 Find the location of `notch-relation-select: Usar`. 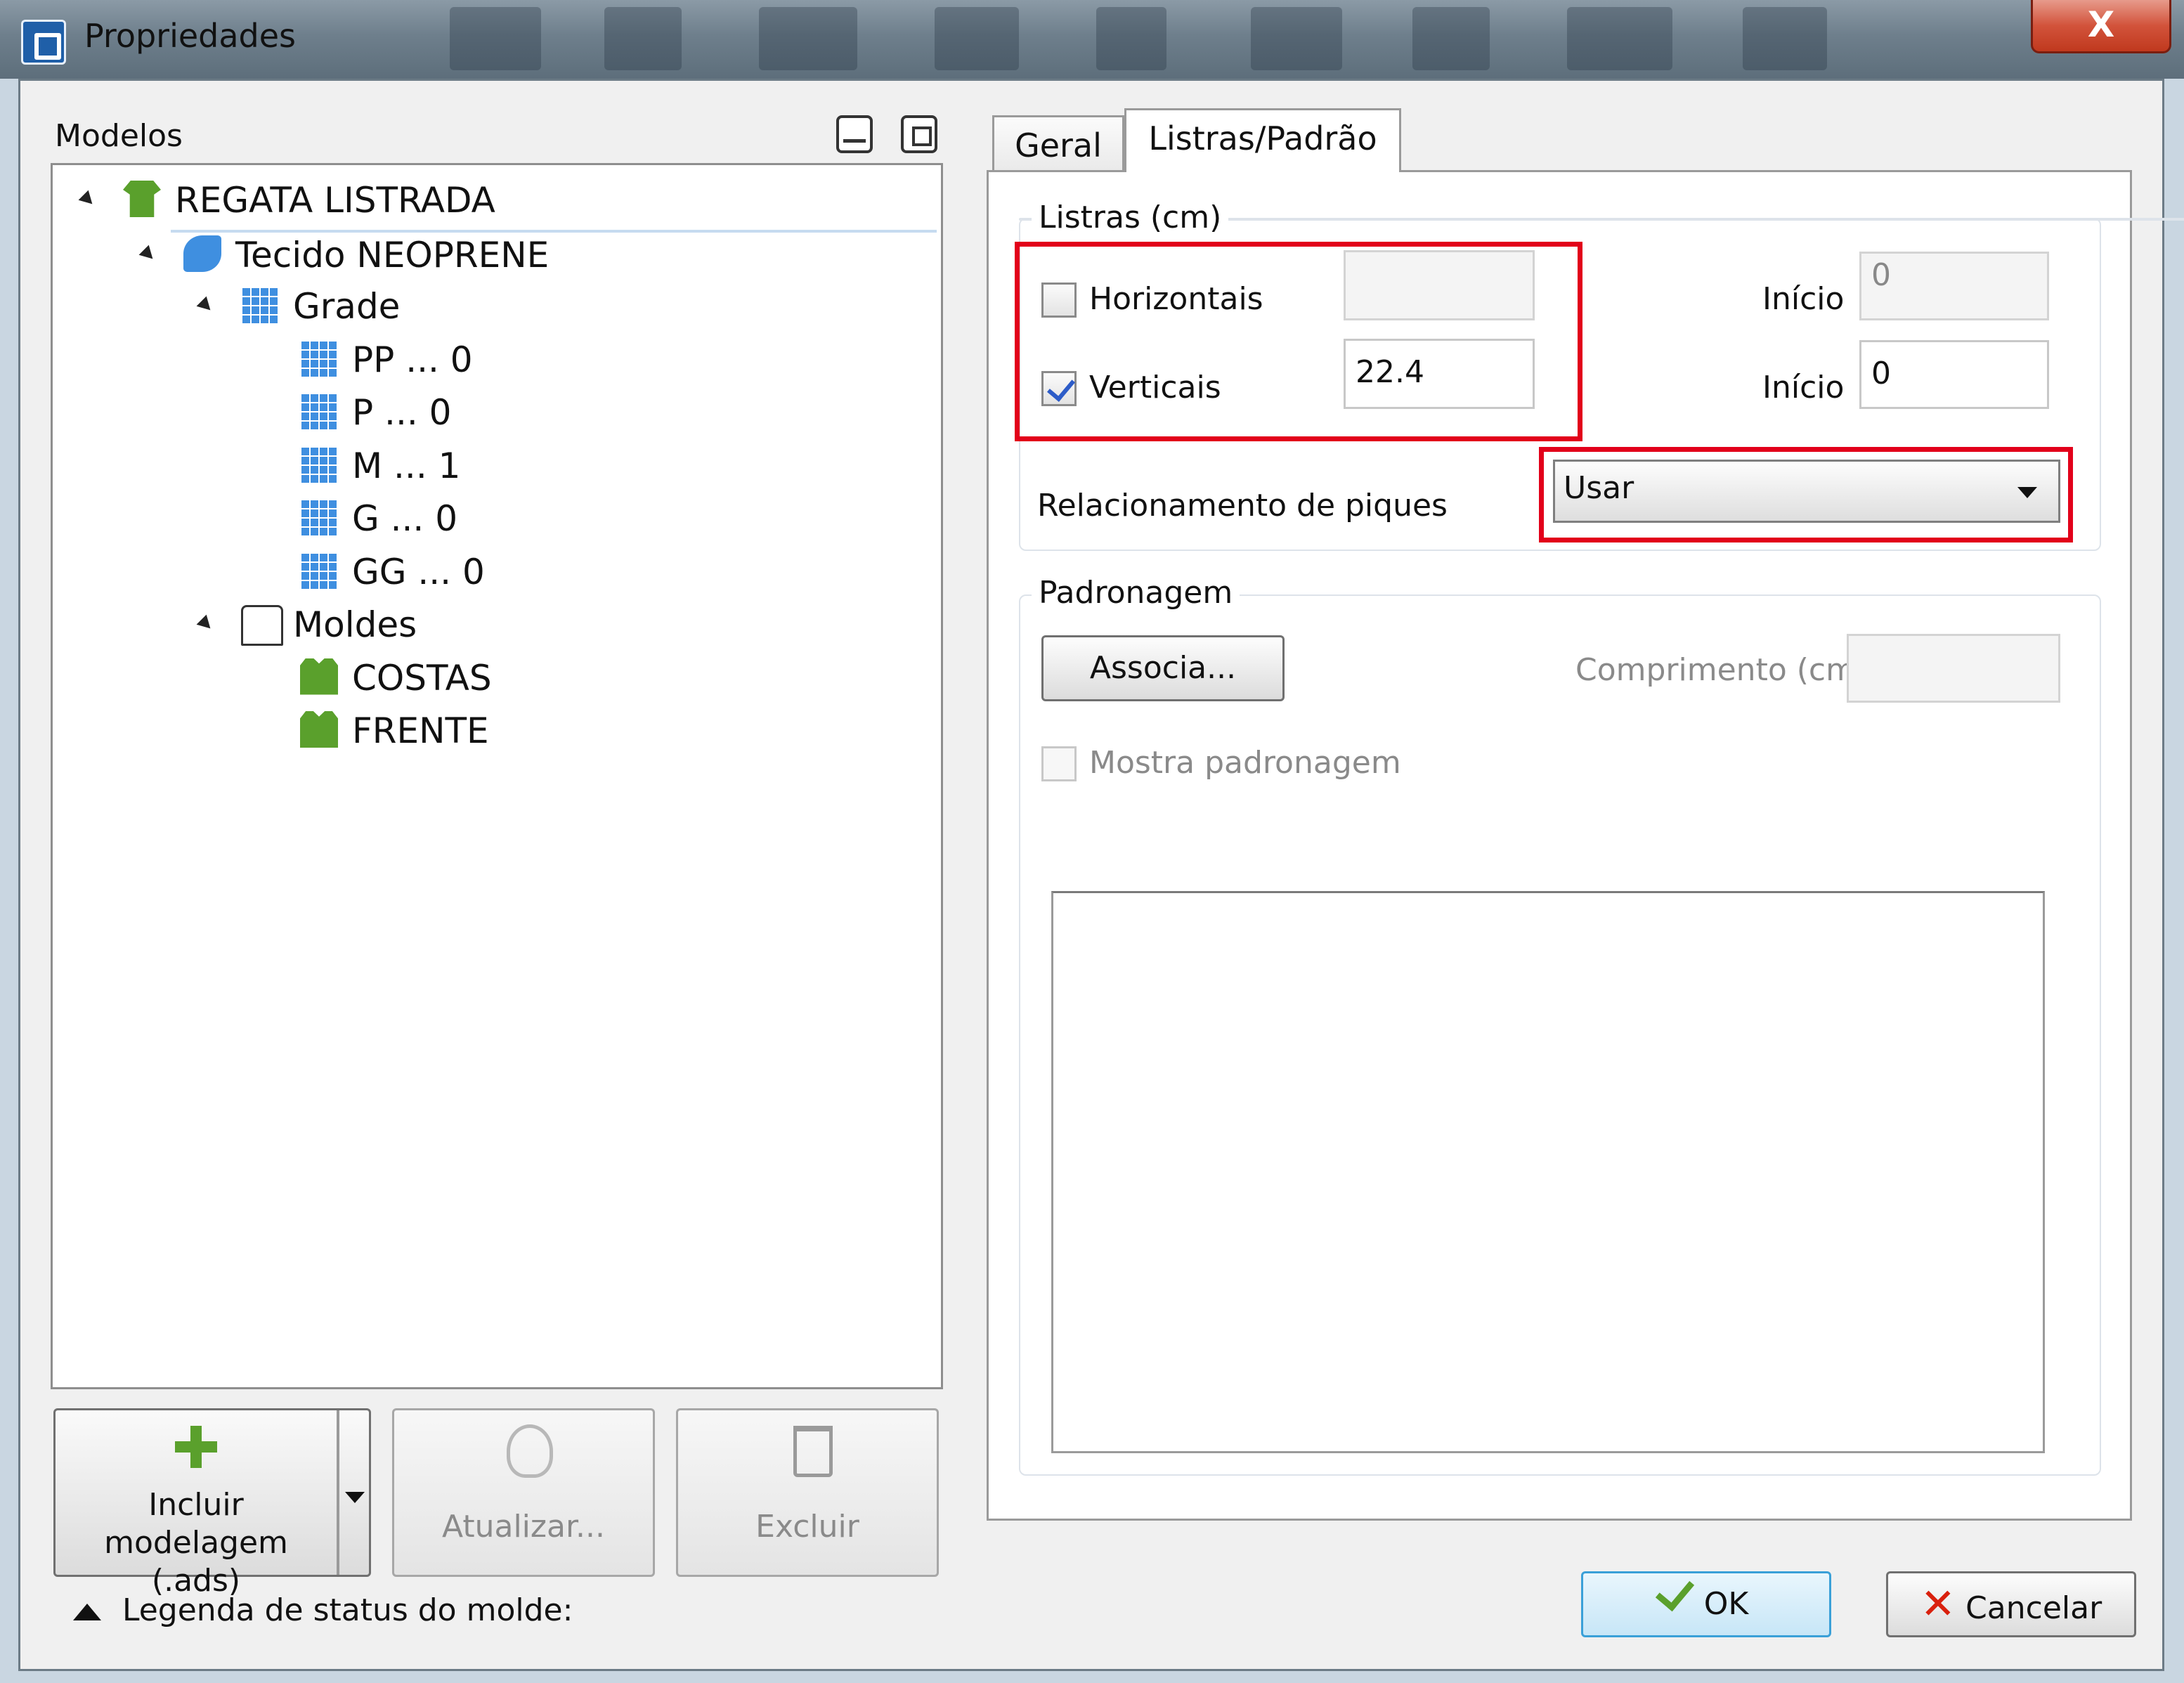

notch-relation-select: Usar is located at coordinates (1806, 491).